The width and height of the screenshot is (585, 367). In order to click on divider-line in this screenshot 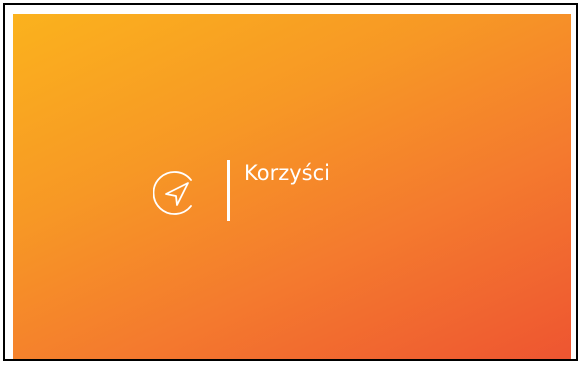, I will do `click(228, 190)`.